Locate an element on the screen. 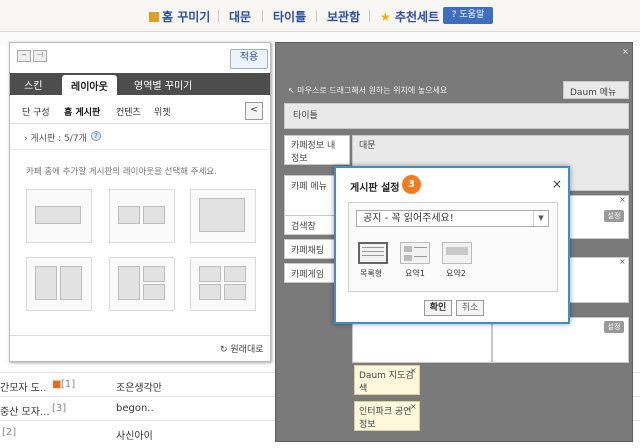 The image size is (640, 448). option-label: 요약2 is located at coordinates (456, 273).